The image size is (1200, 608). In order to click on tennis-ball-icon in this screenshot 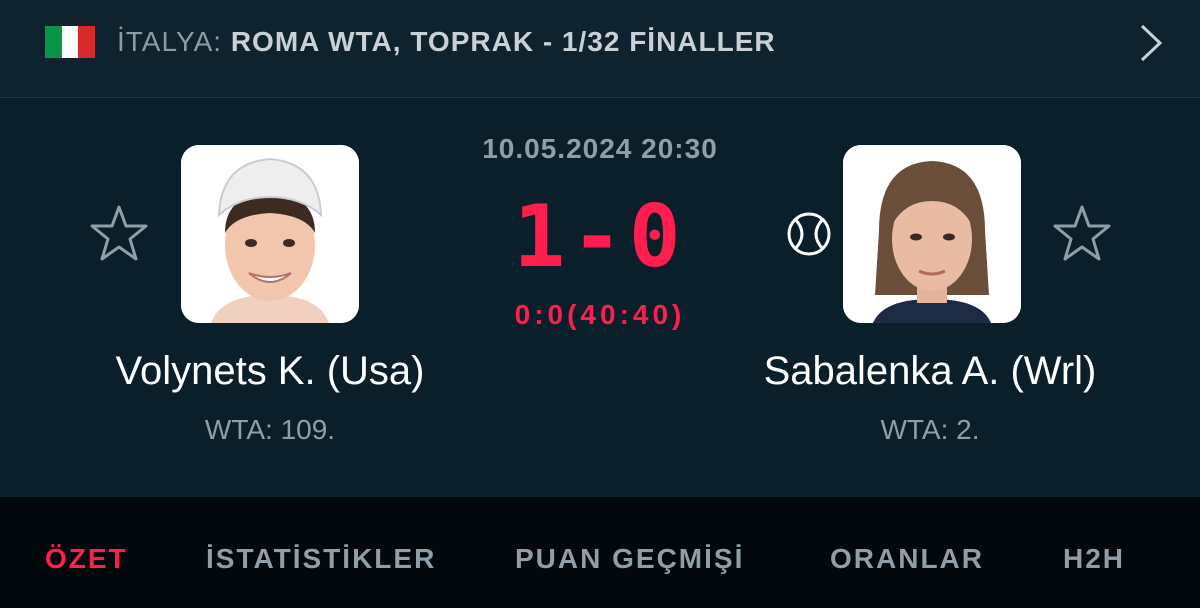, I will do `click(809, 234)`.